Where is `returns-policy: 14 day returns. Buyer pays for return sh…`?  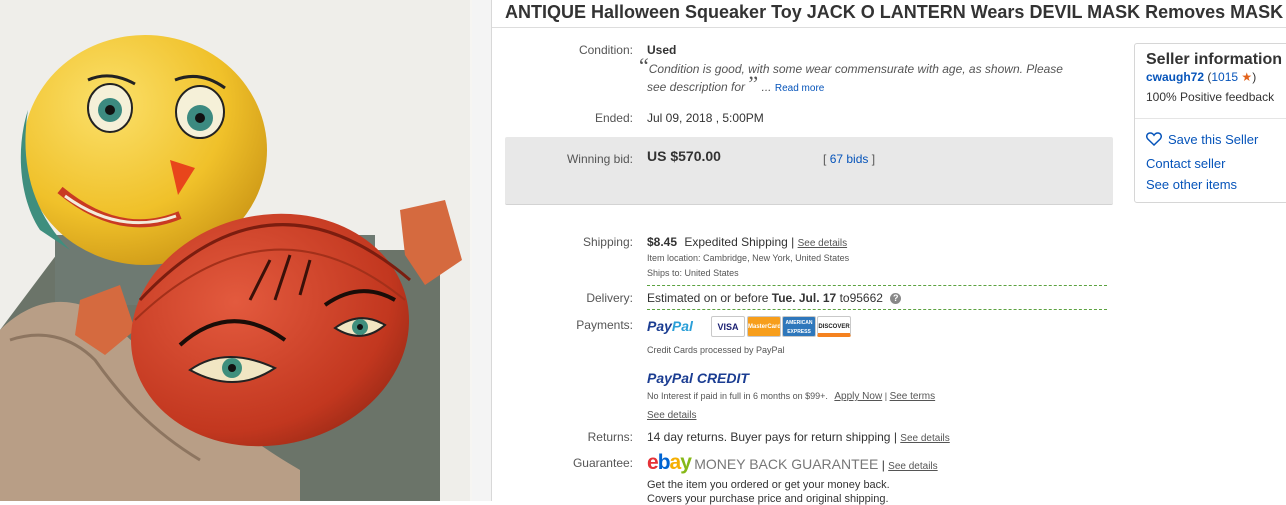
returns-policy: 14 day returns. Buyer pays for return sh… is located at coordinates (769, 437).